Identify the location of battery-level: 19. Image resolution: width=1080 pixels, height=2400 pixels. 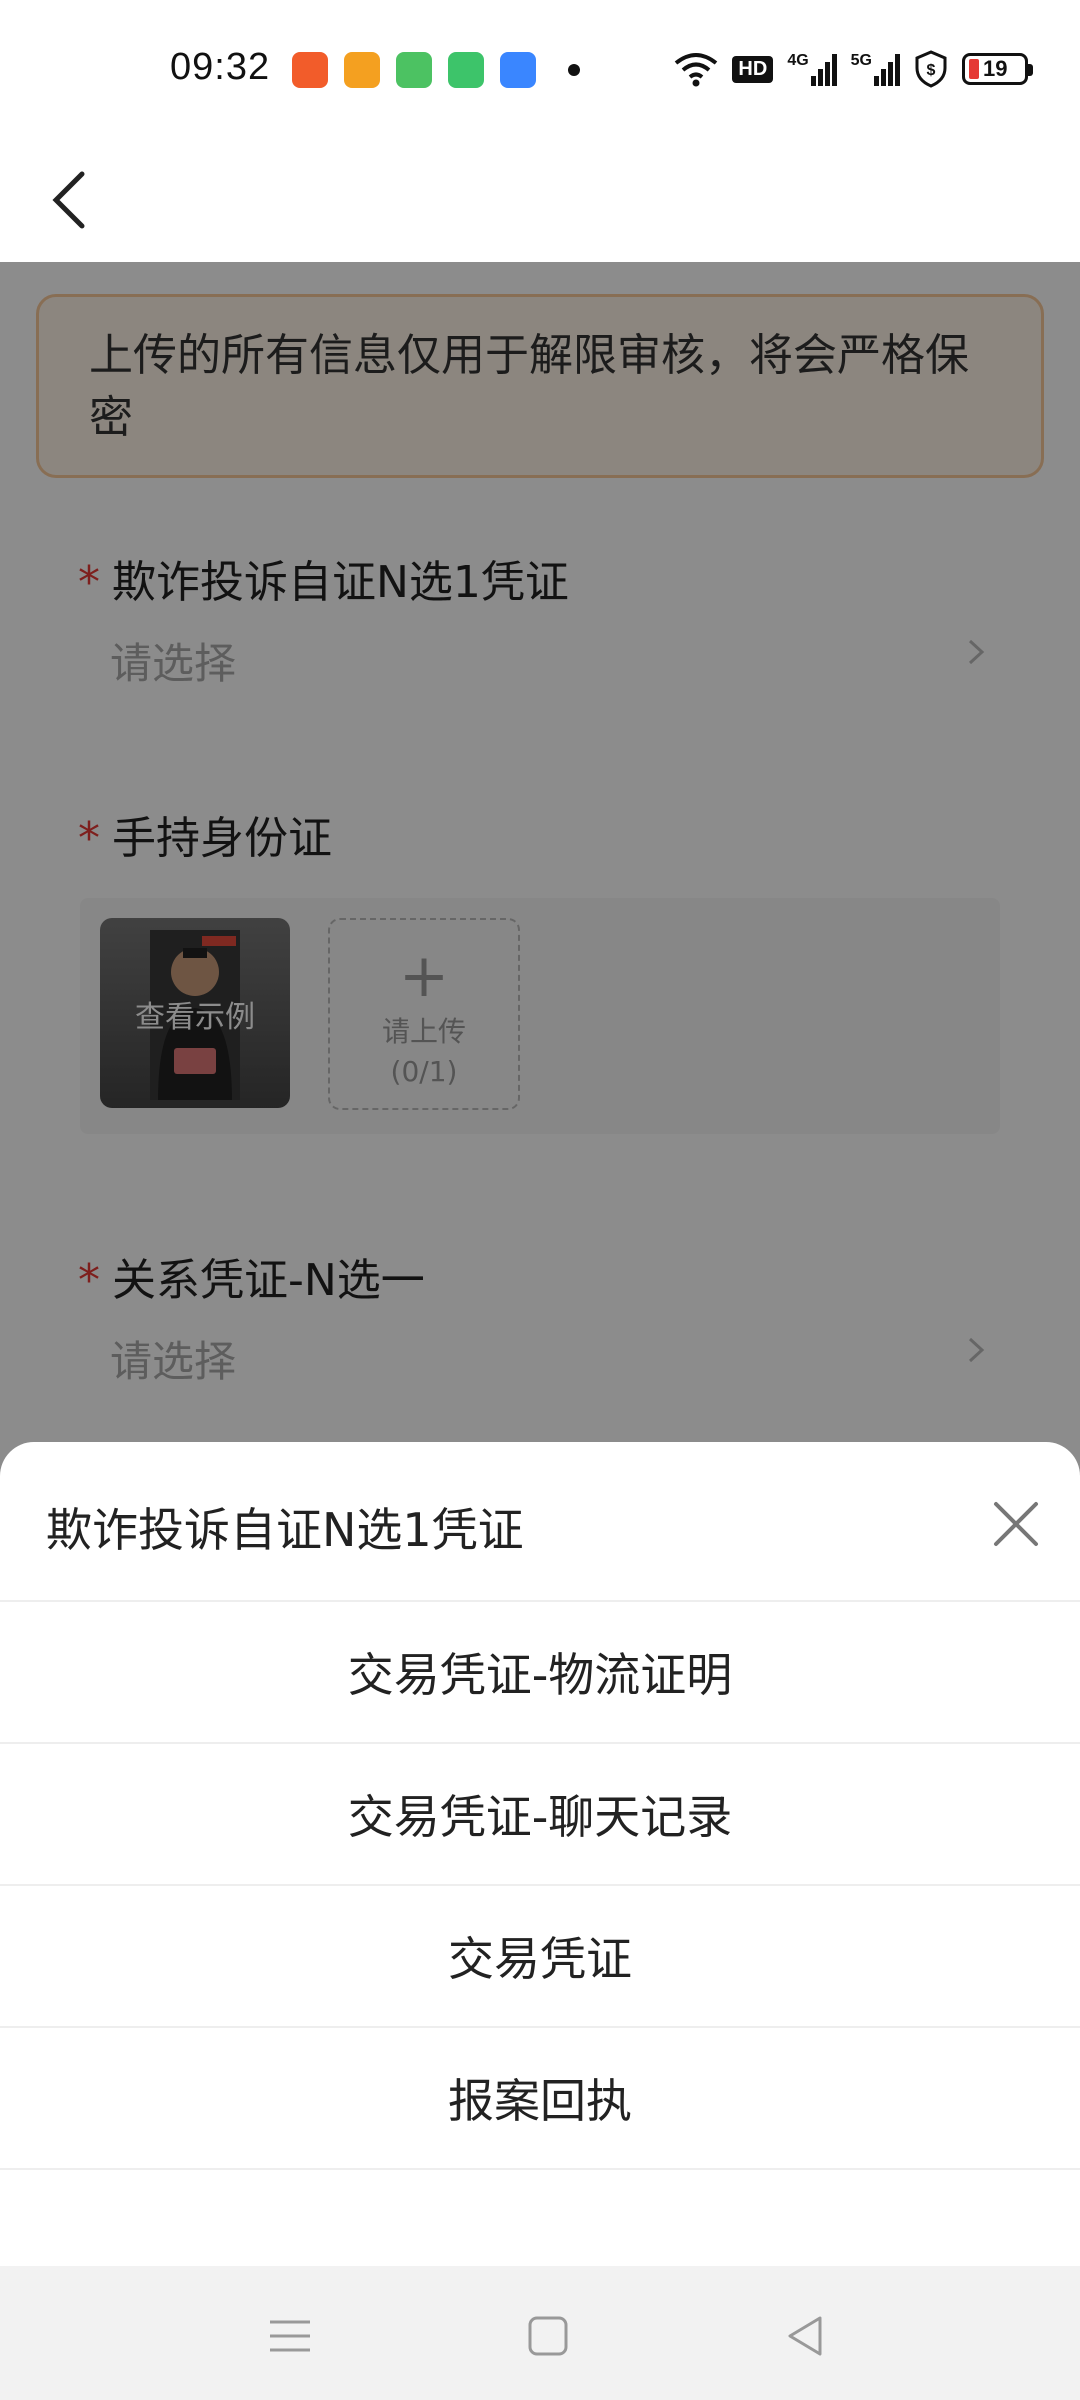
(995, 68).